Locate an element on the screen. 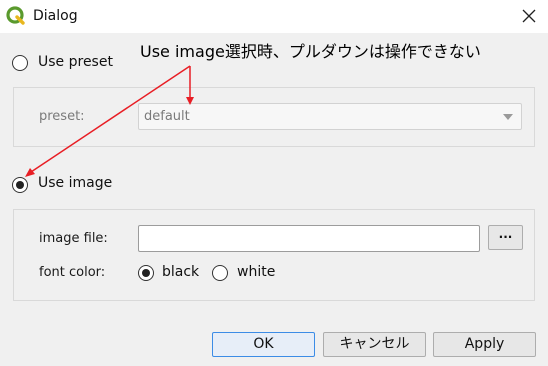  annotation-arrowhead-radio is located at coordinates (30, 172).